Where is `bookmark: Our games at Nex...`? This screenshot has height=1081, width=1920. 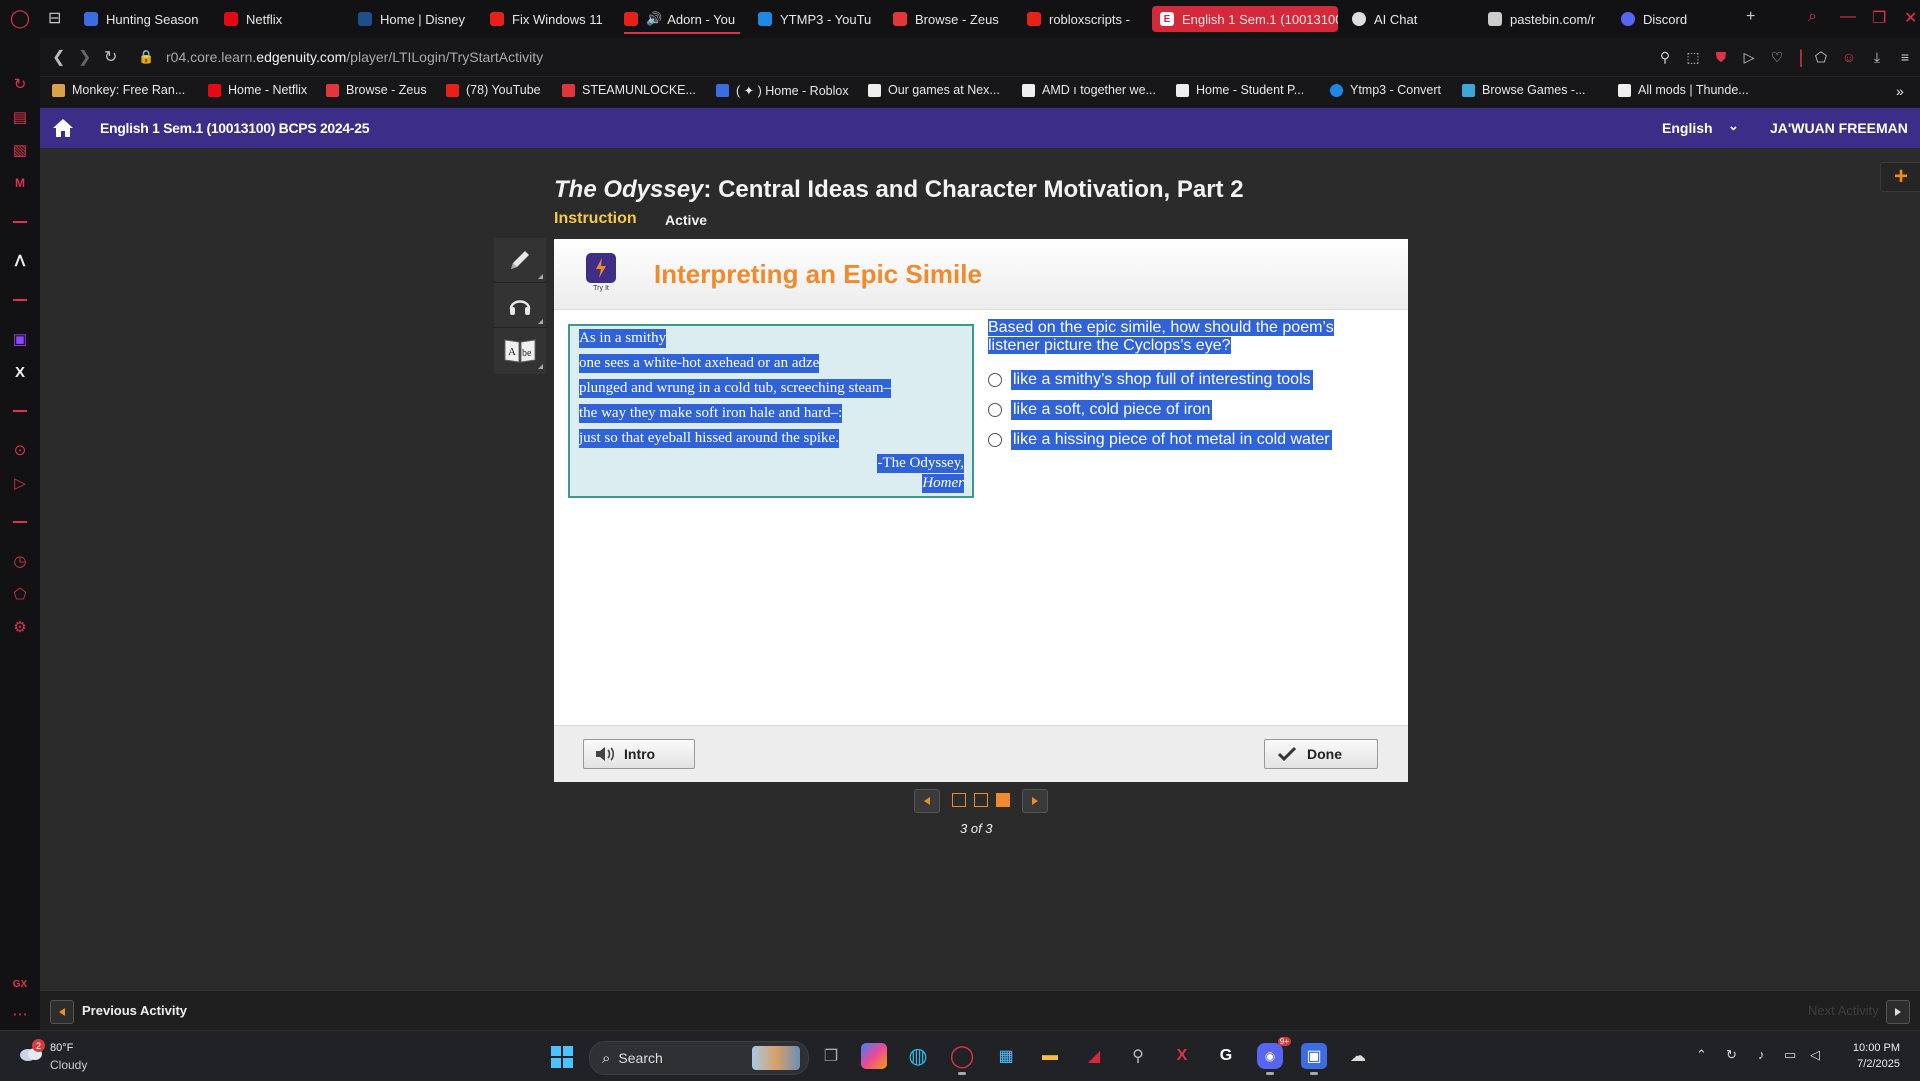 bookmark: Our games at Nex... is located at coordinates (934, 90).